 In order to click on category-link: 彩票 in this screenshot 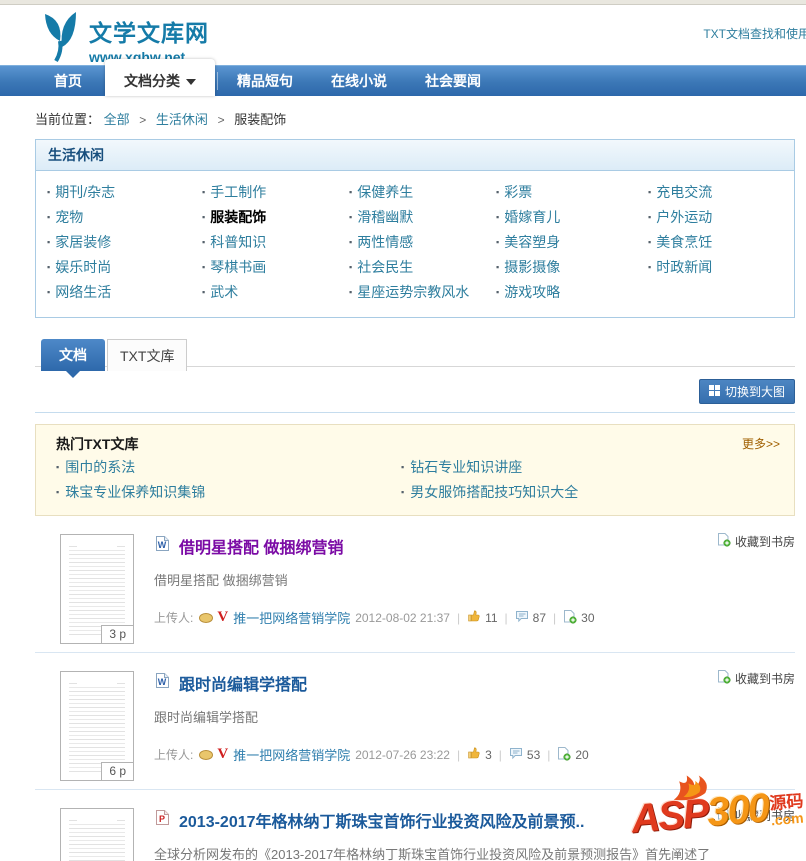, I will do `click(570, 192)`.